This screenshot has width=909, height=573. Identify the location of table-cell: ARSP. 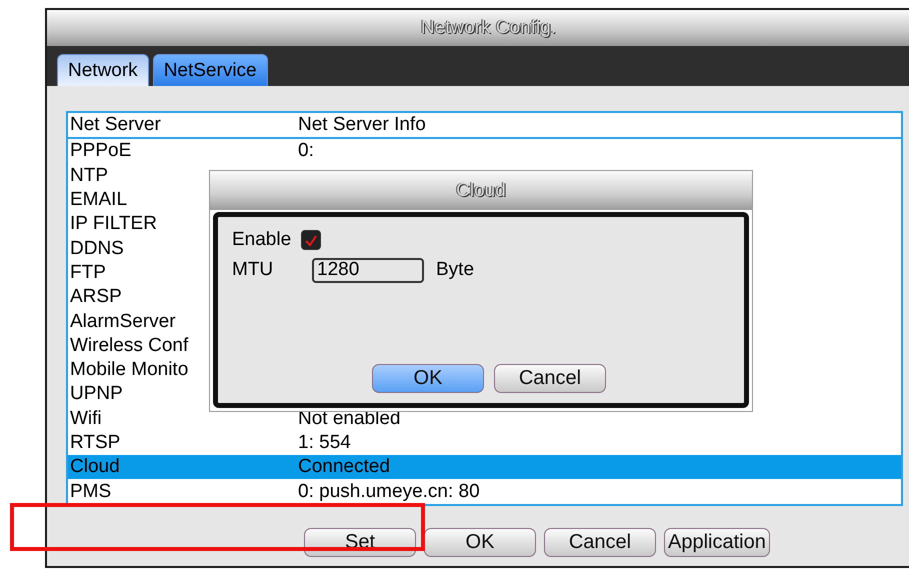
(96, 297).